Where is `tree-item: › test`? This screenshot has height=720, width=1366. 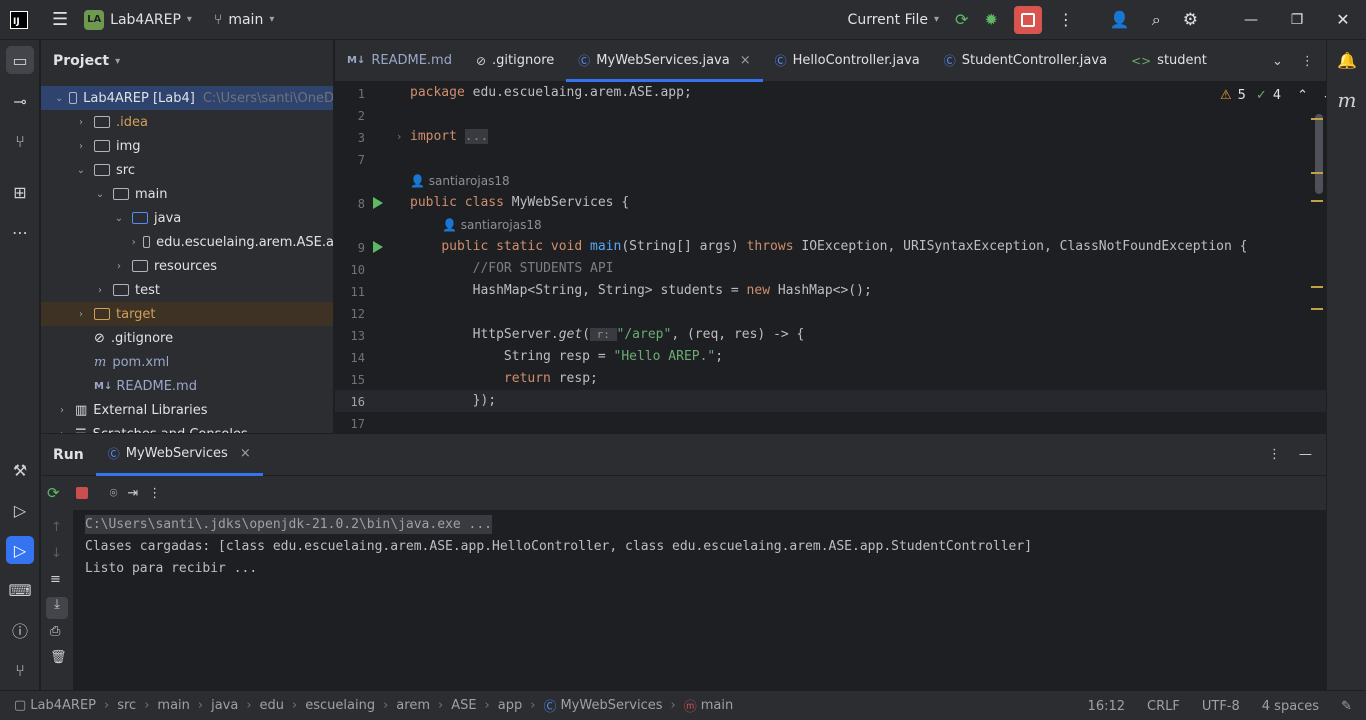
tree-item: › test is located at coordinates (187, 290).